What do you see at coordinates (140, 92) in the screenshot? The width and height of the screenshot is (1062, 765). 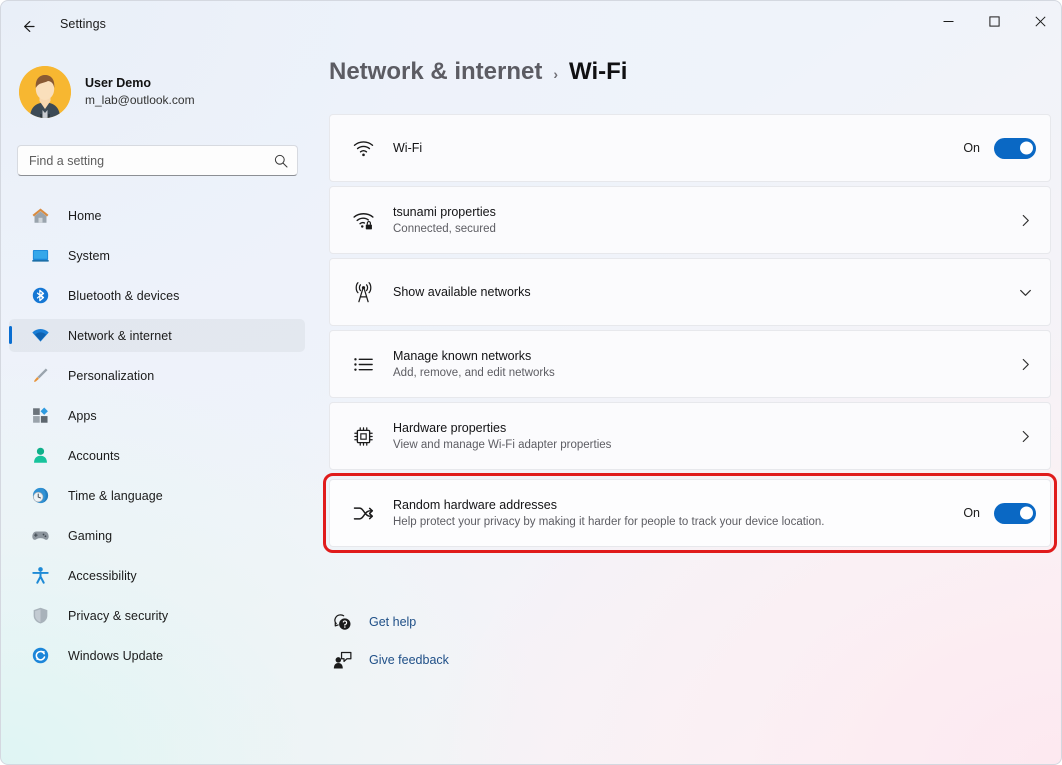 I see `profile-text: User Demo m_lab@outlook.com` at bounding box center [140, 92].